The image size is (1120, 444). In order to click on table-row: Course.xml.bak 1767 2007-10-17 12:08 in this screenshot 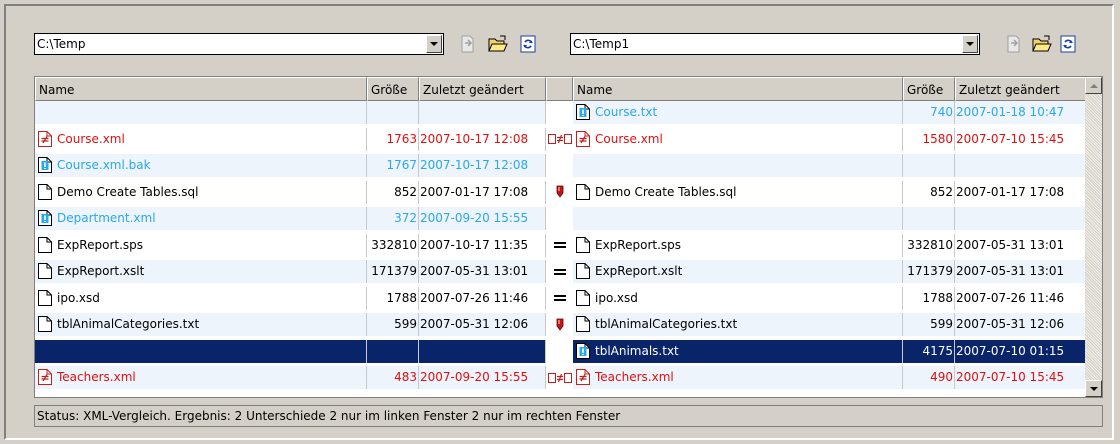, I will do `click(561, 165)`.